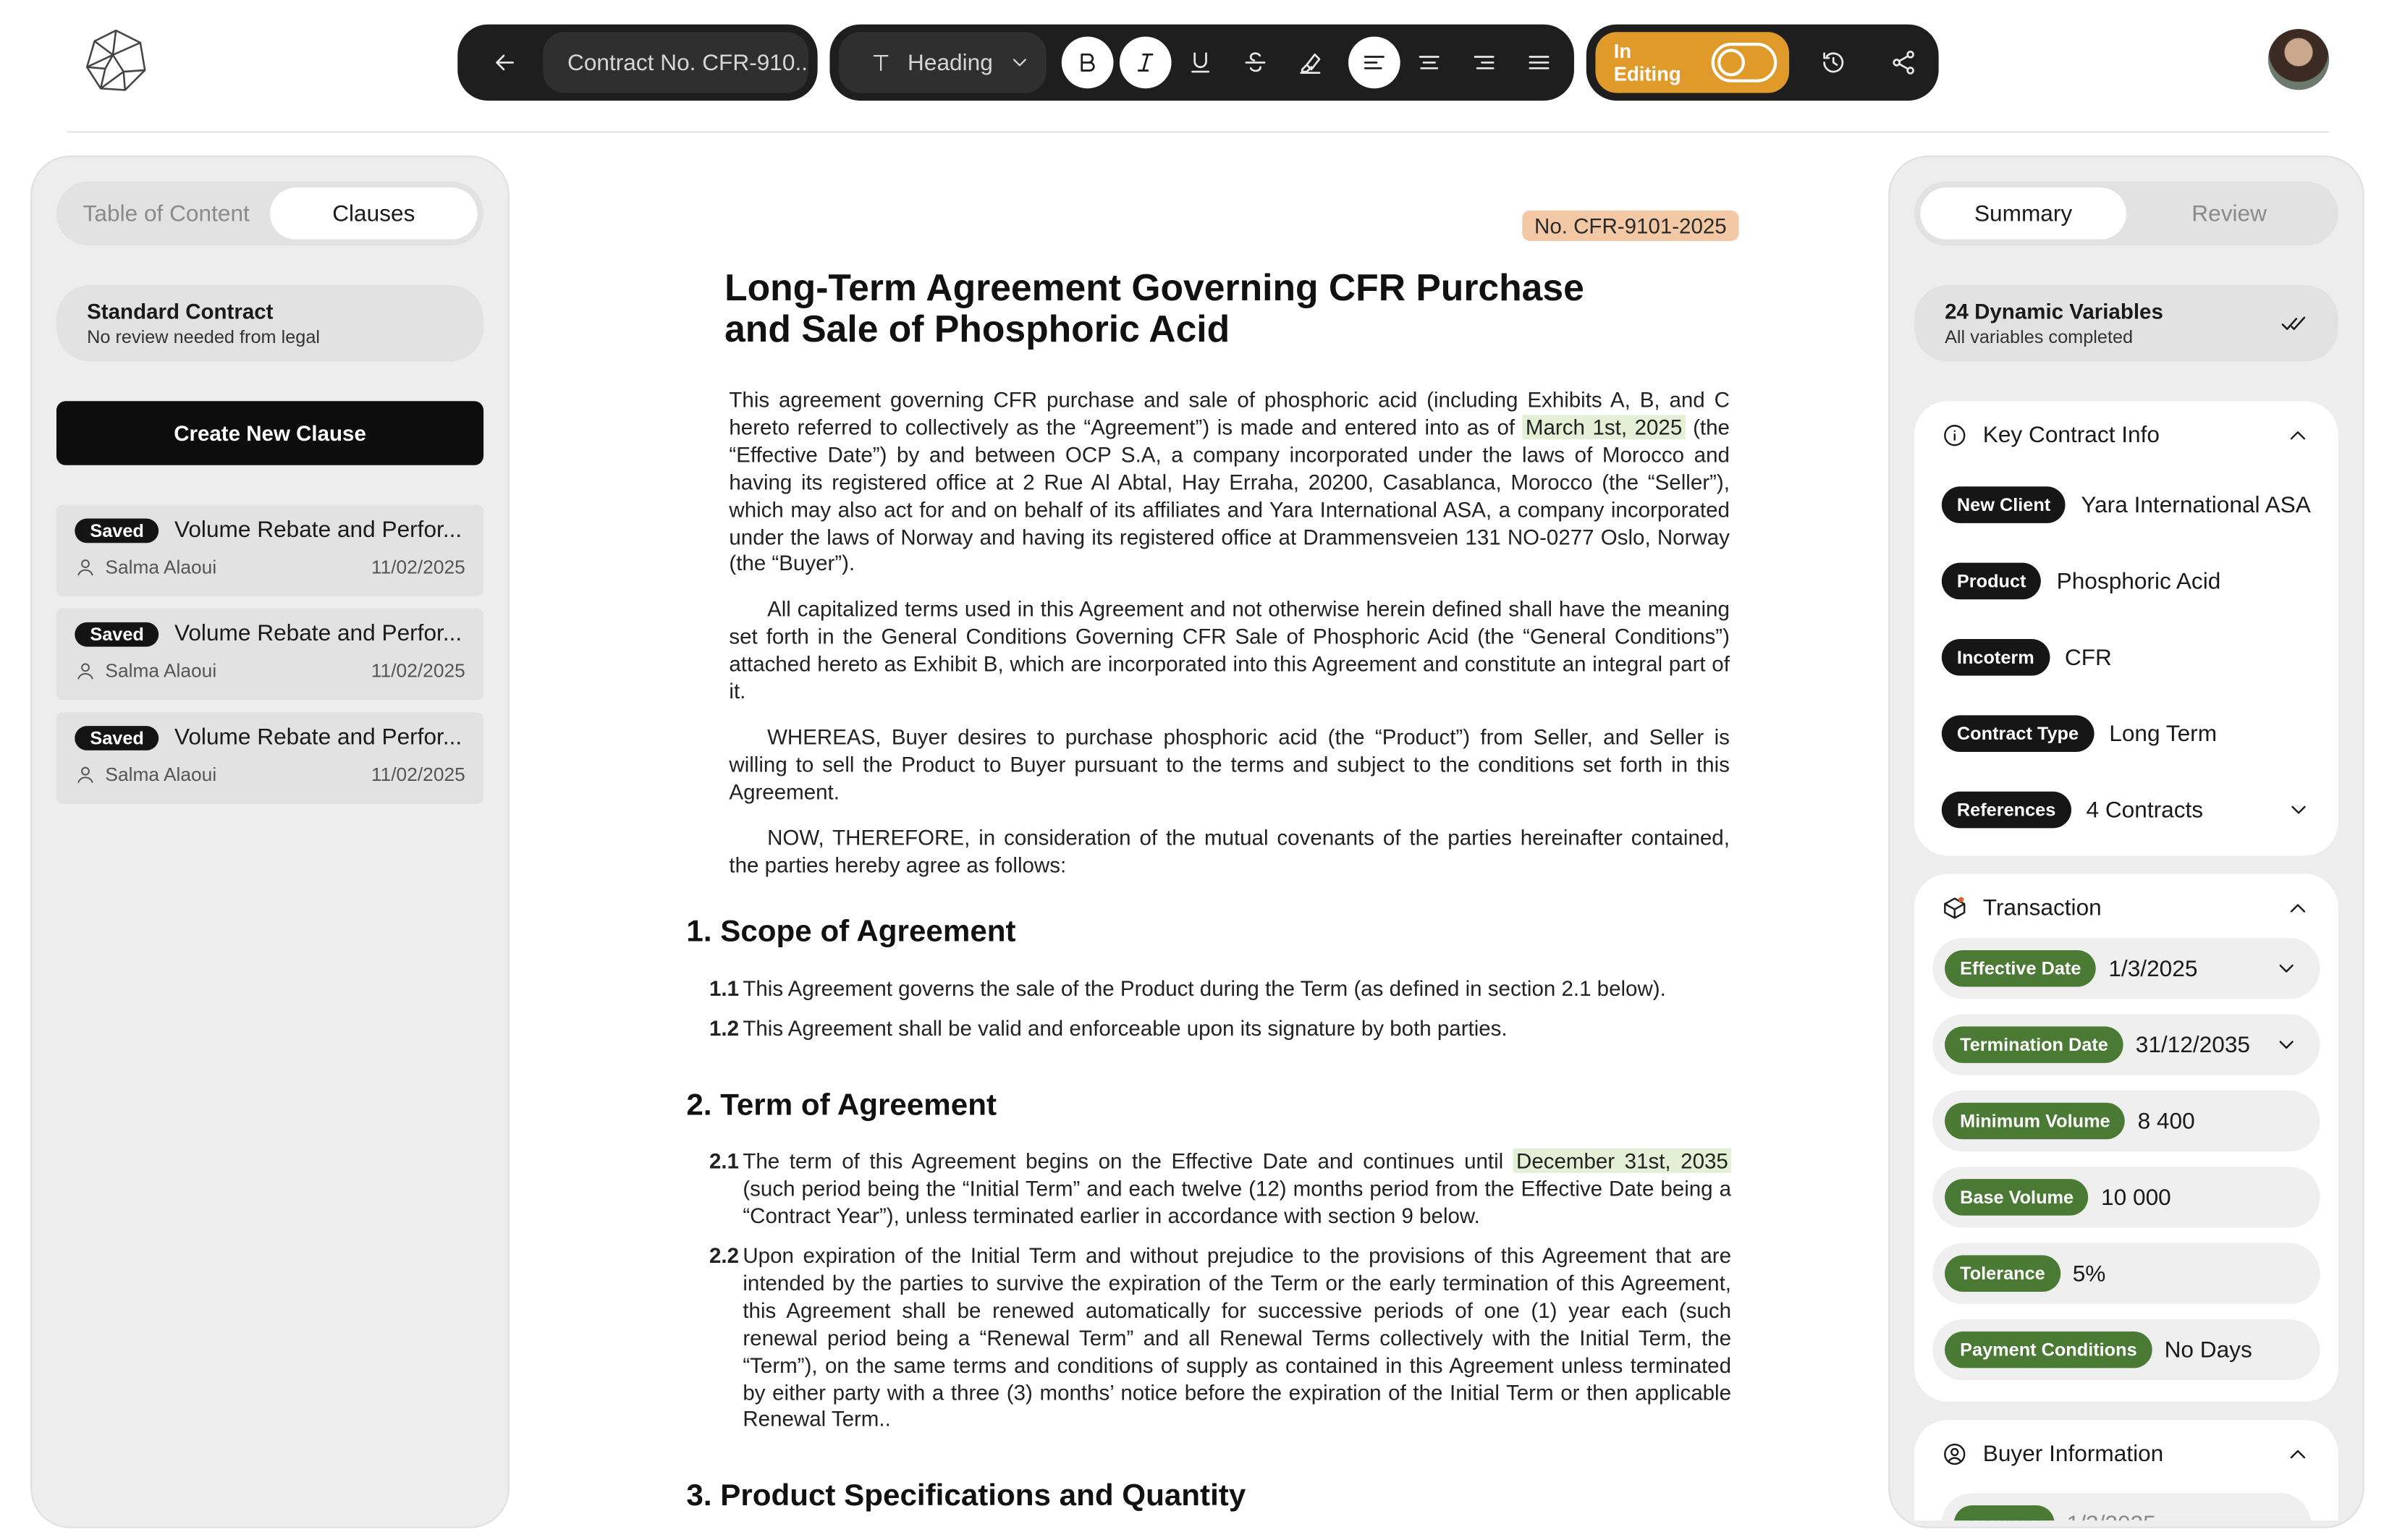 This screenshot has width=2384, height=1540. I want to click on key-info-label: Incoterm, so click(1996, 657).